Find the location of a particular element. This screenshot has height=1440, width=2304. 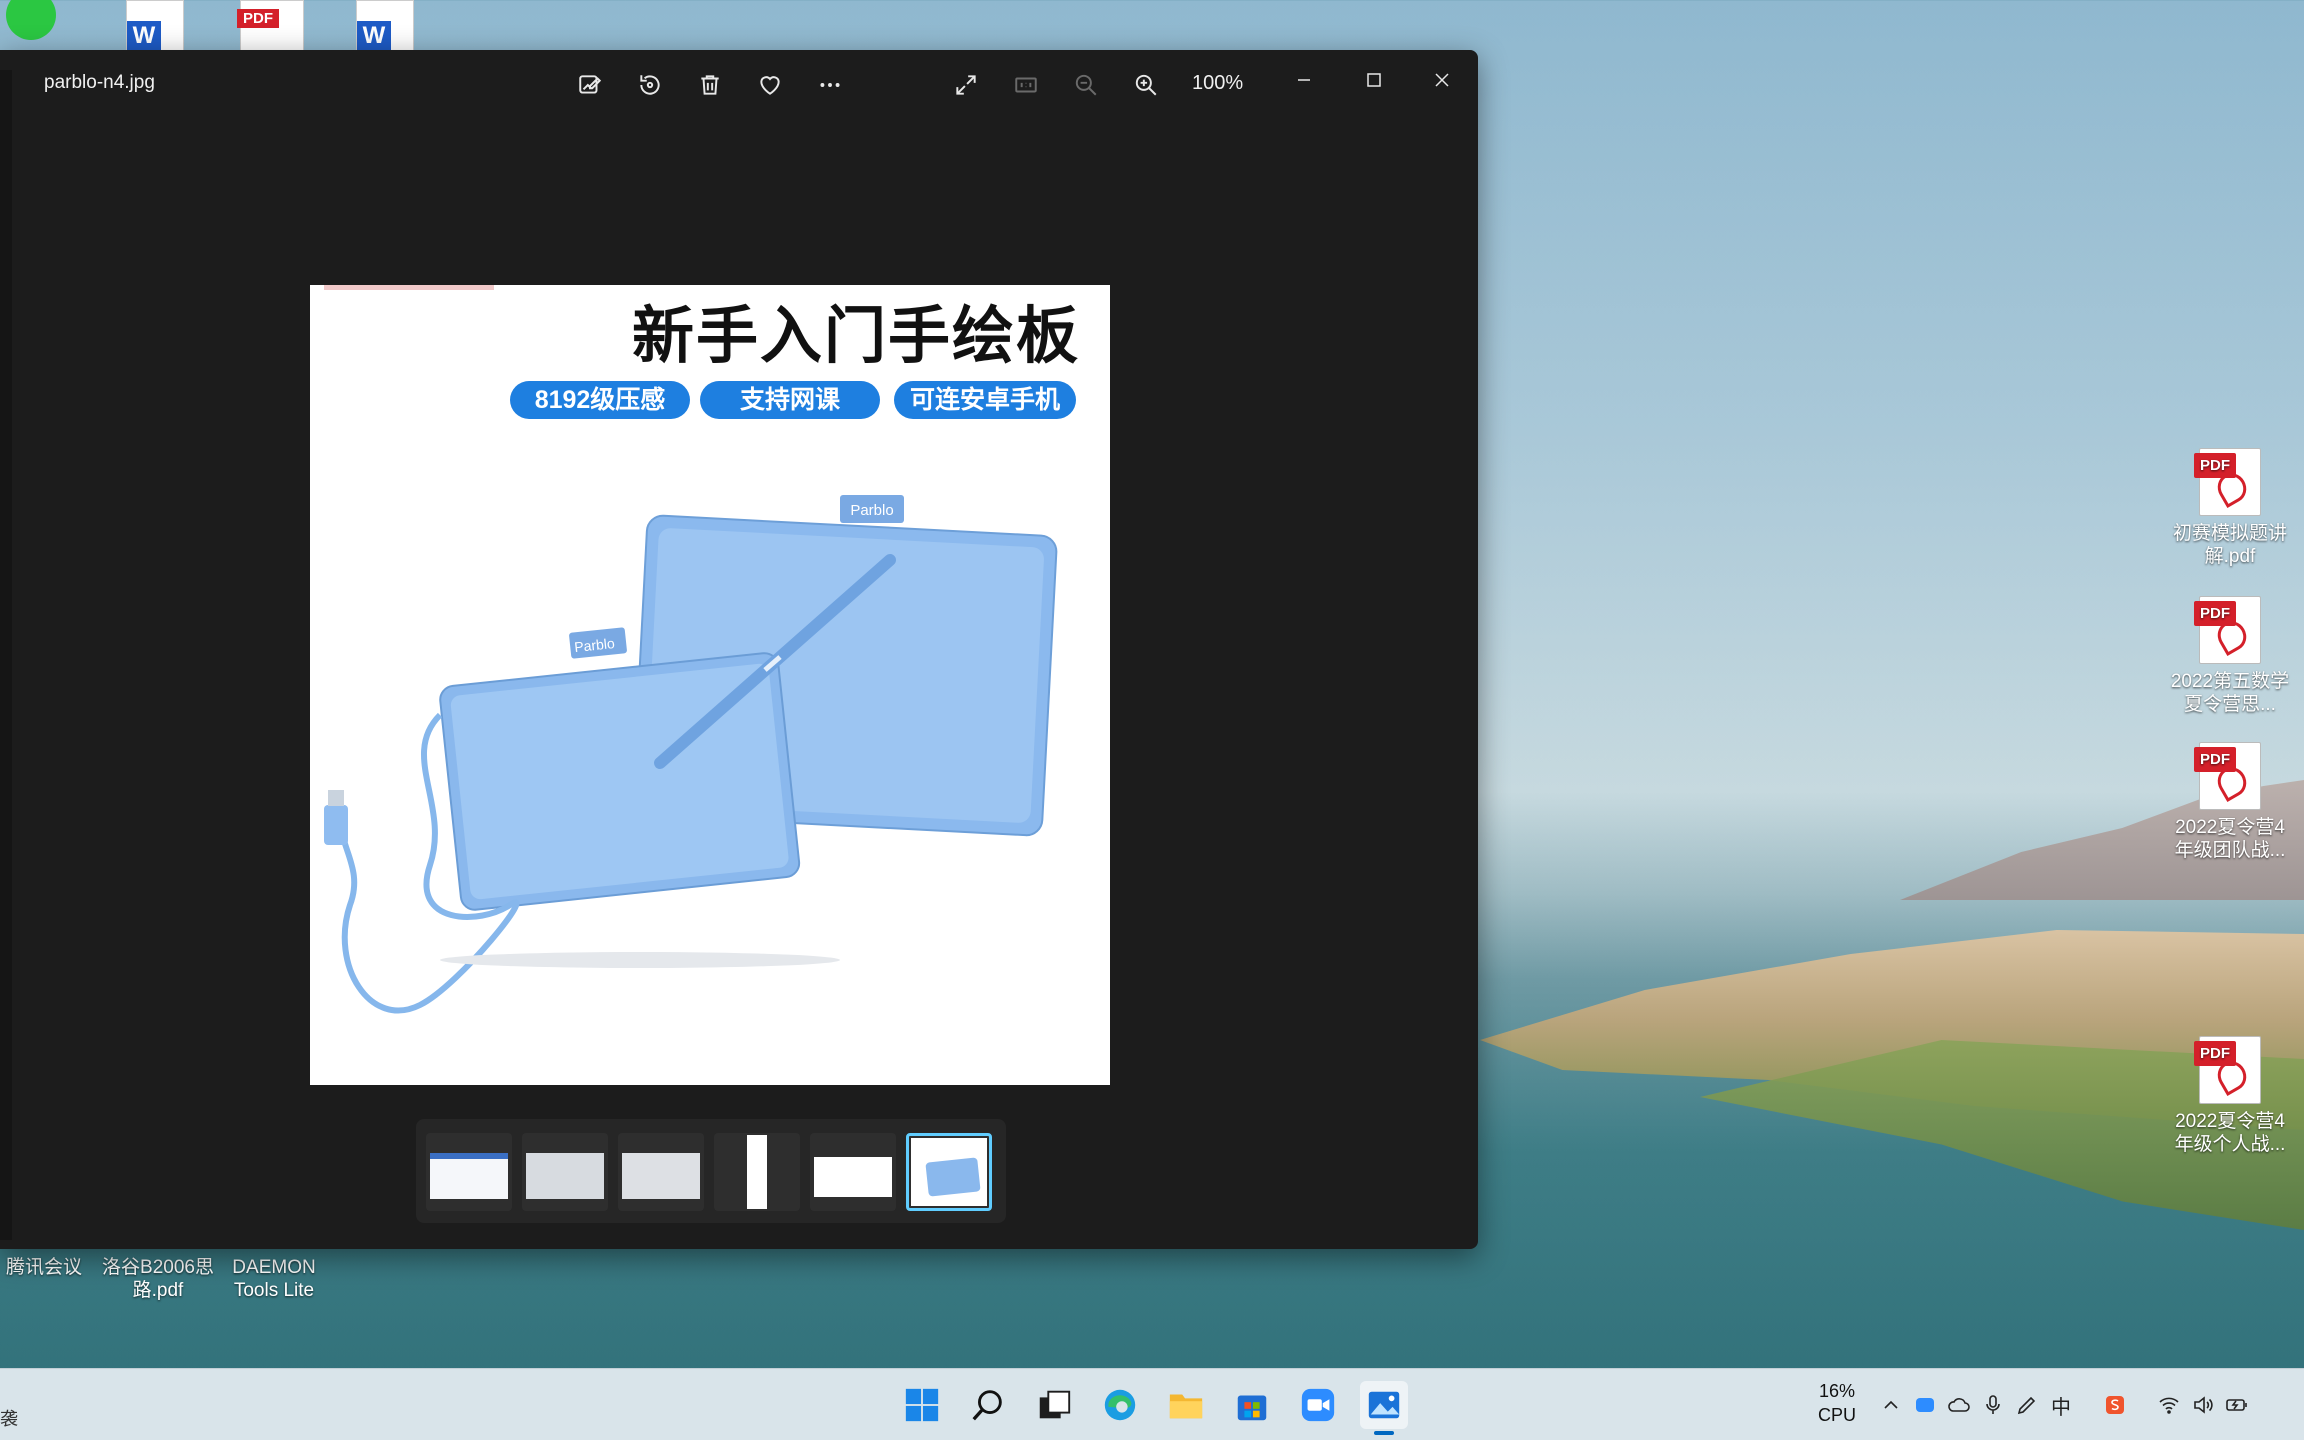

close-button is located at coordinates (1442, 80).